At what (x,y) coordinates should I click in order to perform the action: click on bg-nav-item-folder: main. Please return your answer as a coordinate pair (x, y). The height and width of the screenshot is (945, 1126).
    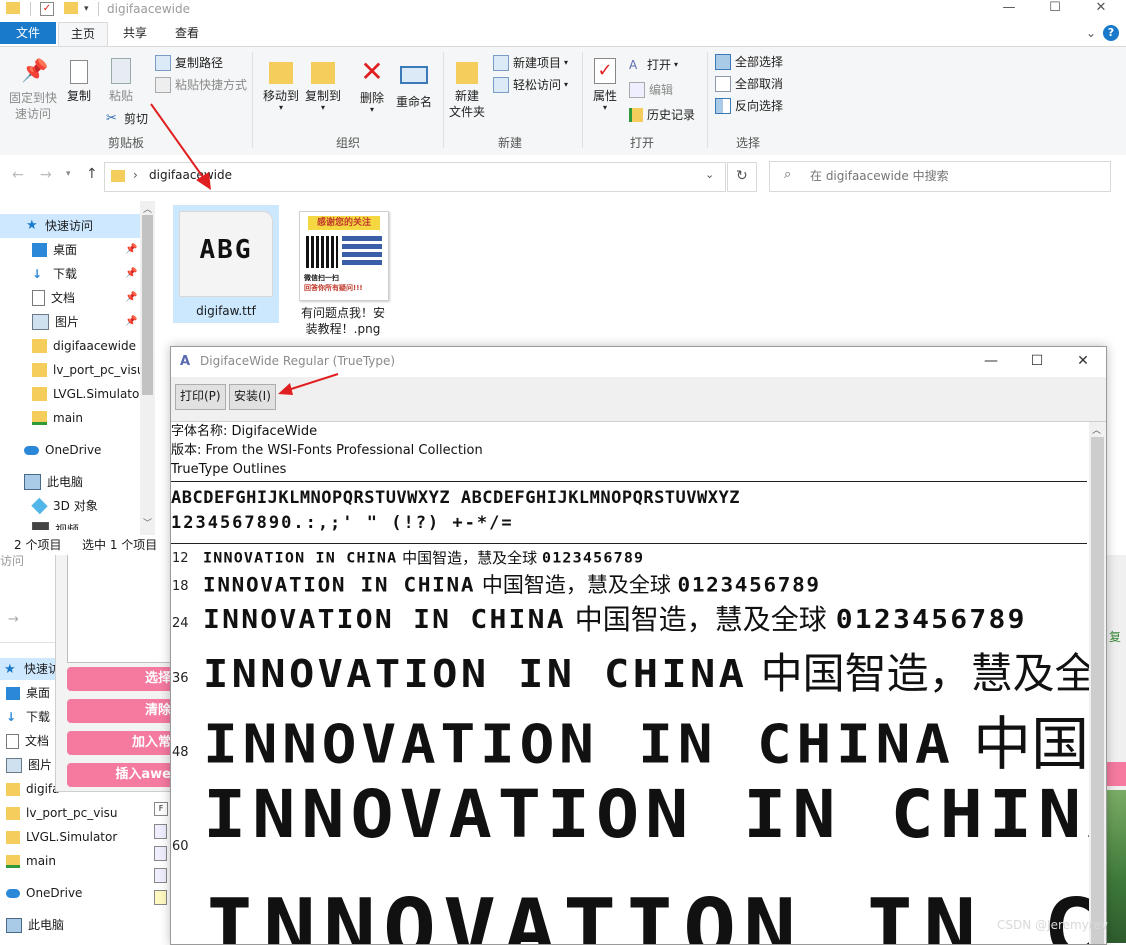
    Looking at the image, I should click on (31, 861).